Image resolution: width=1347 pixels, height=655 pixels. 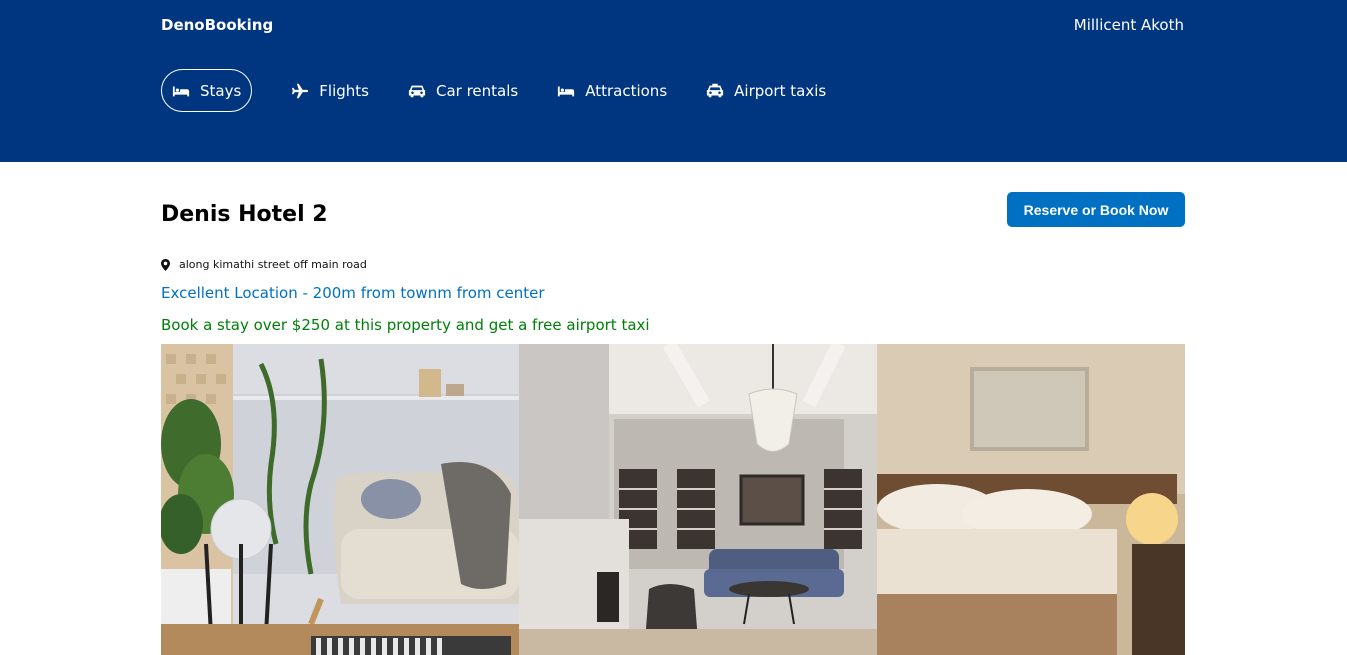 What do you see at coordinates (417, 91) in the screenshot?
I see `car-icon` at bounding box center [417, 91].